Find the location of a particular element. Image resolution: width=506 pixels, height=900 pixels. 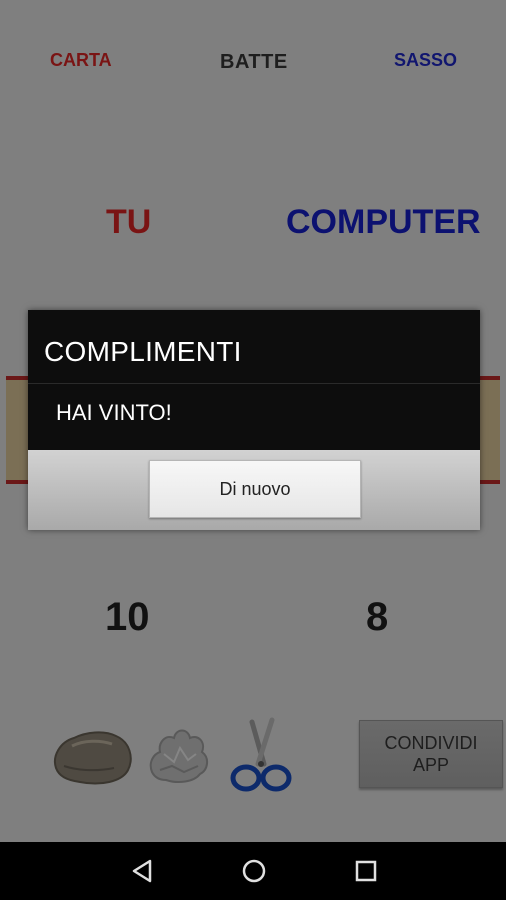

result-verb: BATTE is located at coordinates (254, 62).